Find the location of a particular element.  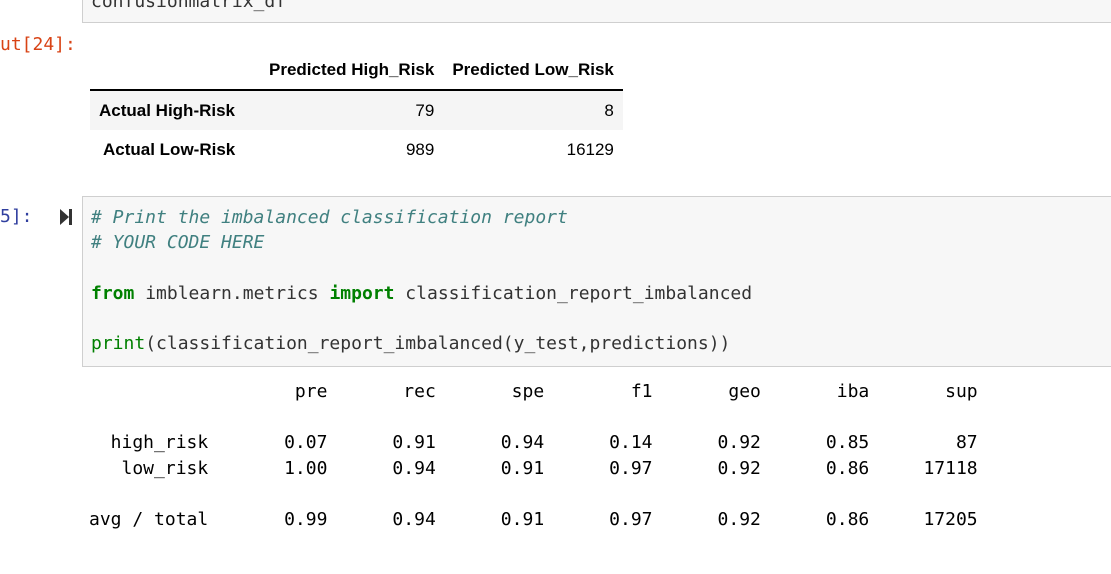

table-row: Actual High-Risk 79 8 is located at coordinates (356, 110).